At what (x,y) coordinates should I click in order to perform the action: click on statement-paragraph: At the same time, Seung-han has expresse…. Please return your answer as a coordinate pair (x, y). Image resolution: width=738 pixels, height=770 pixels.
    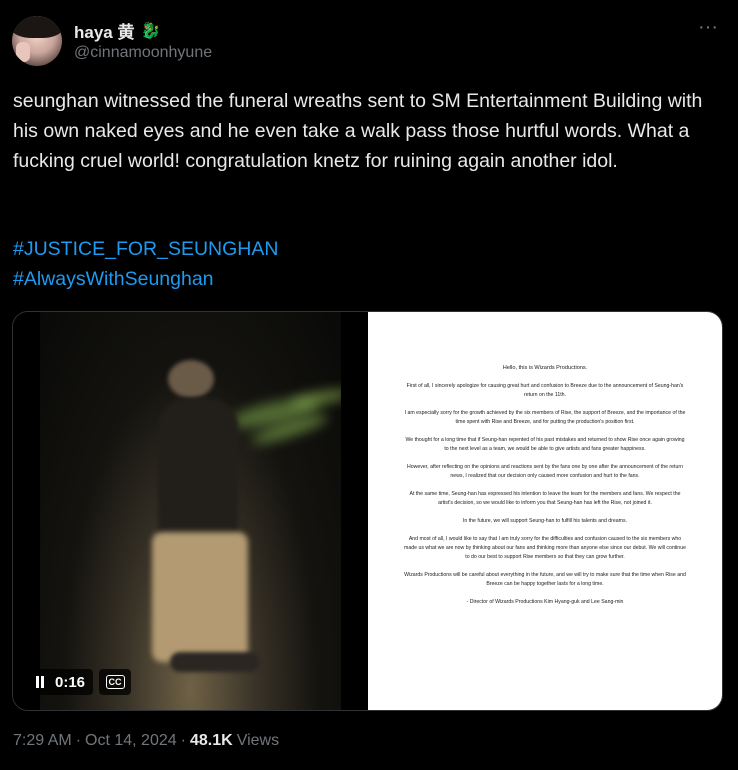
    Looking at the image, I should click on (545, 498).